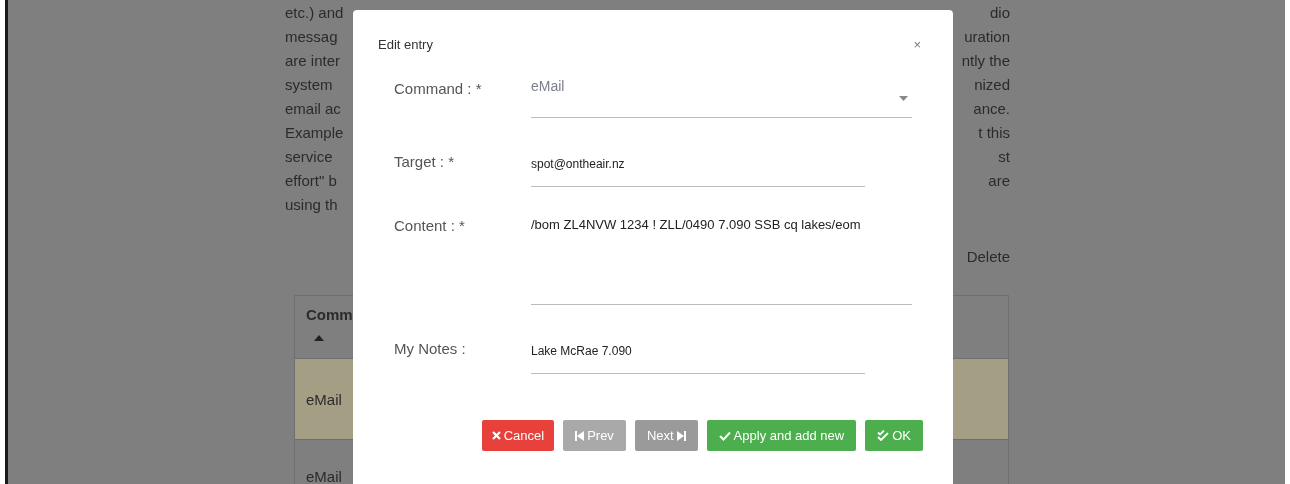 Image resolution: width=1290 pixels, height=484 pixels. I want to click on ok-button: OK, so click(894, 435).